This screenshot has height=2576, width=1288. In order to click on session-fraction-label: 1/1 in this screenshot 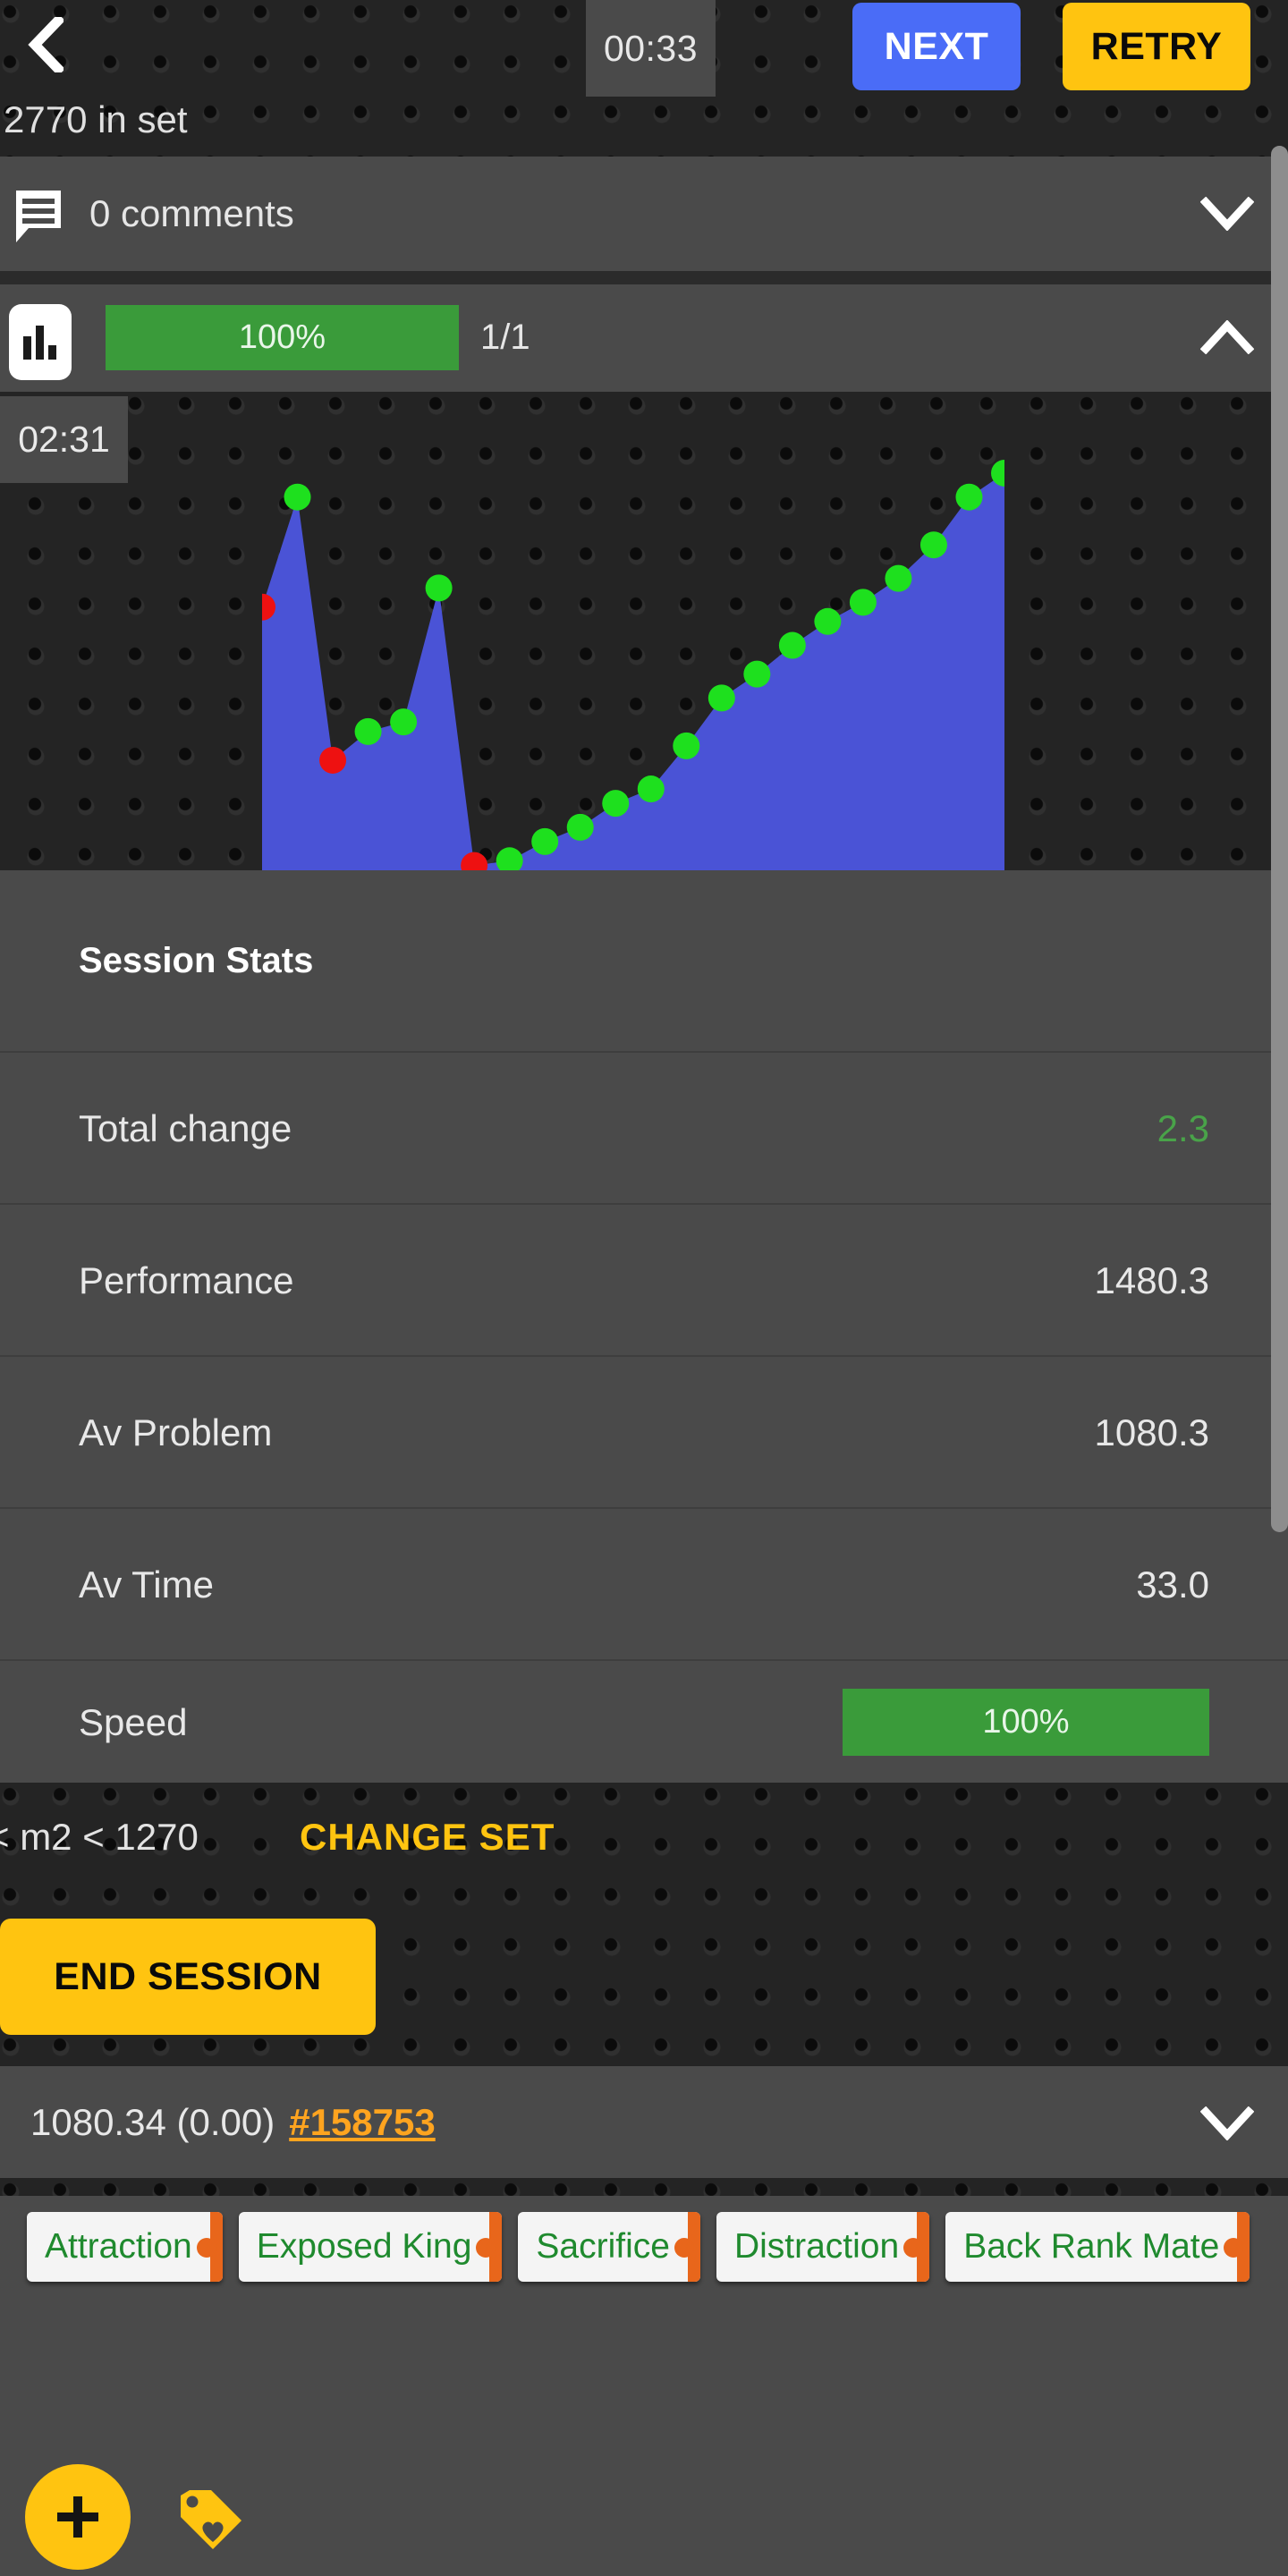, I will do `click(505, 337)`.